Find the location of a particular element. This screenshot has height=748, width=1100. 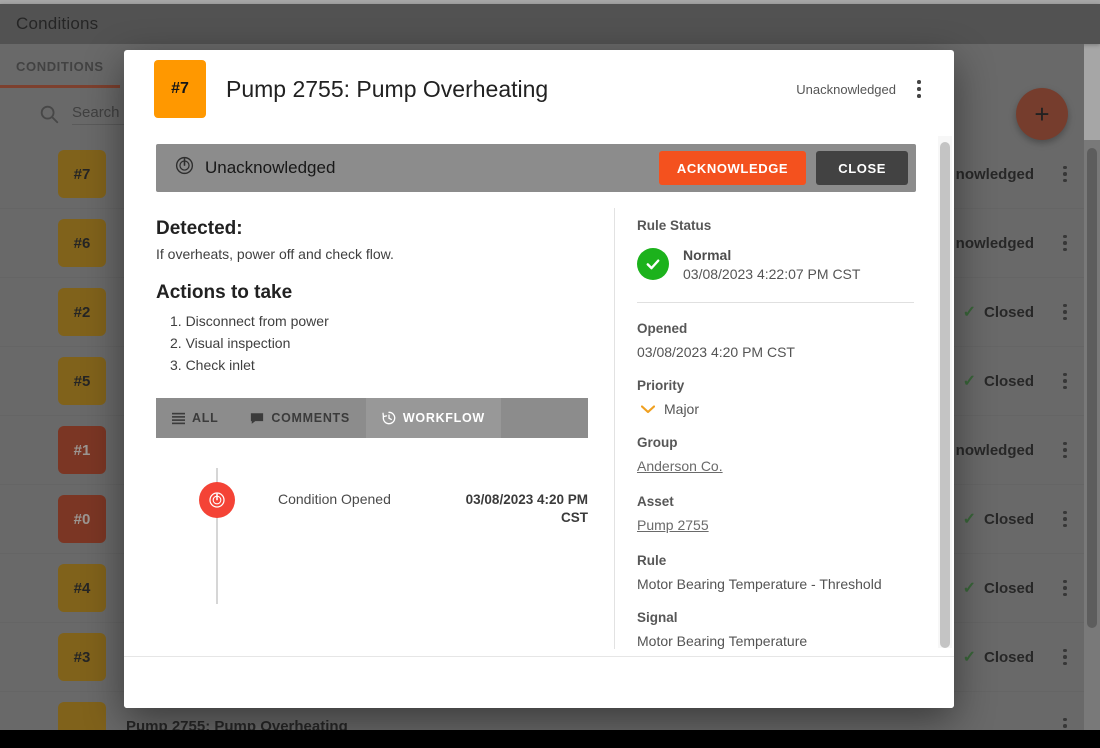

comment-icon is located at coordinates (257, 418).